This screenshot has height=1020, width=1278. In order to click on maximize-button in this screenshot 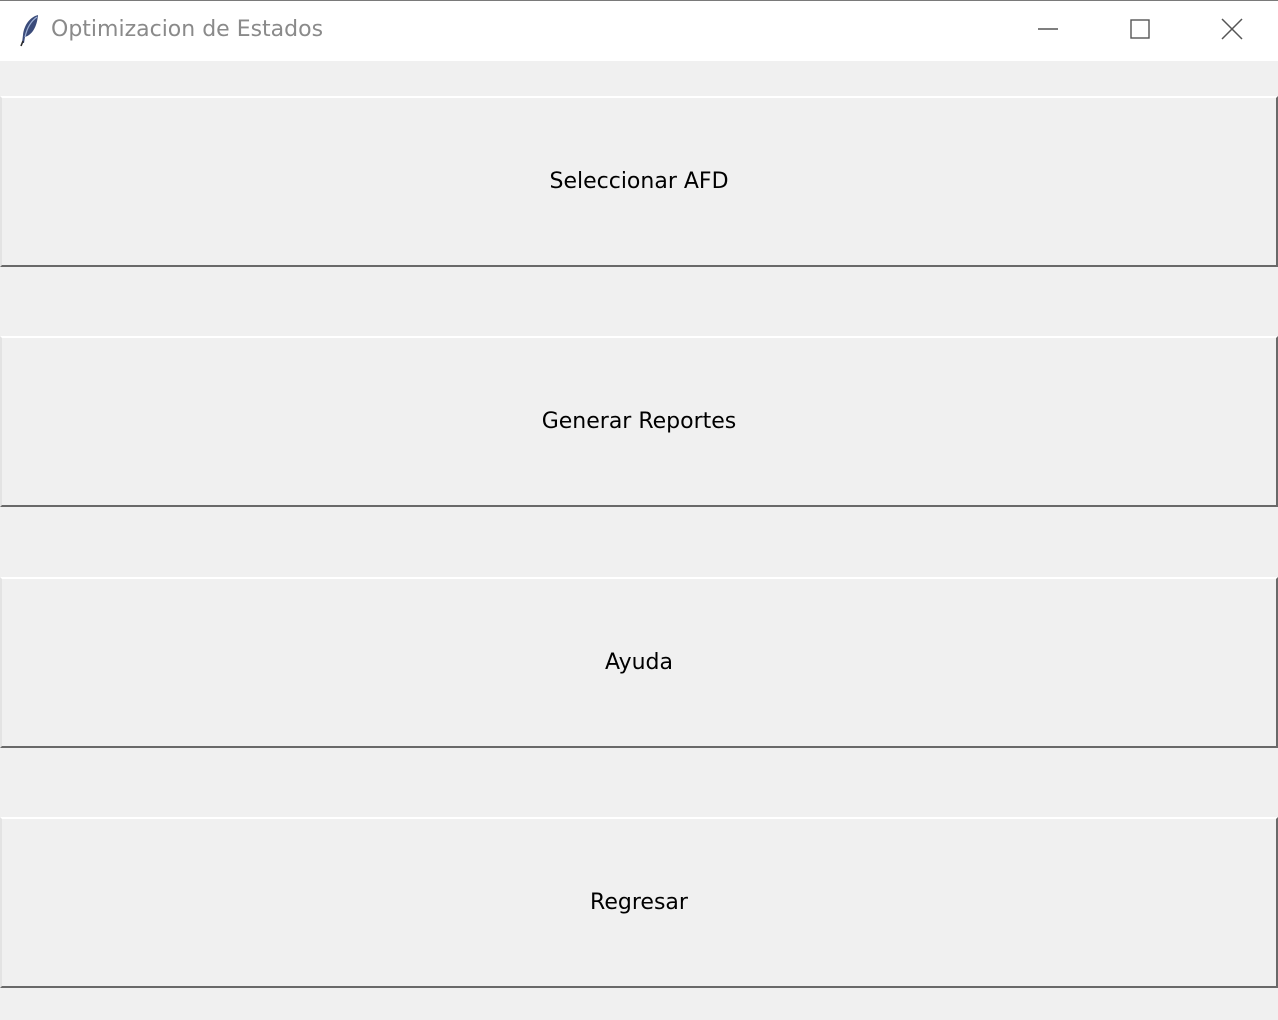, I will do `click(1140, 31)`.